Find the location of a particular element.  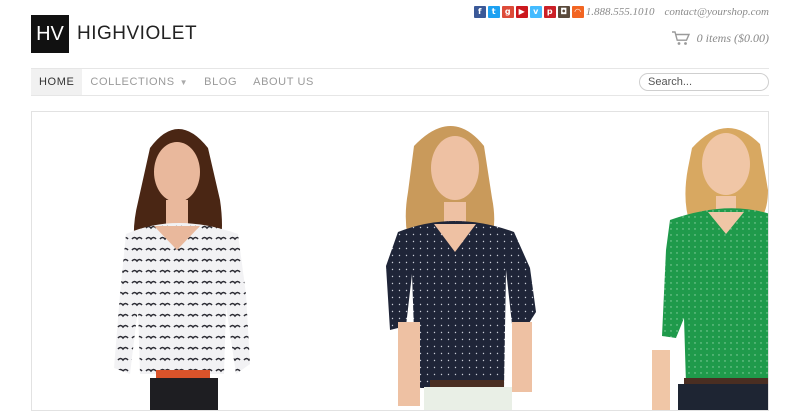

logo-mark: HV is located at coordinates (50, 34).